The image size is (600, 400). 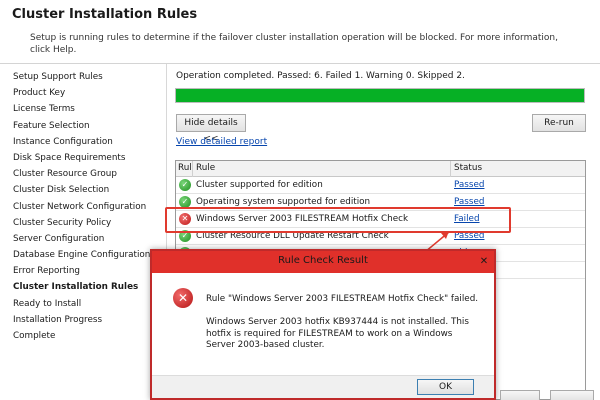 What do you see at coordinates (83, 126) in the screenshot?
I see `sidebar-item-feature-selection: Feature Selection` at bounding box center [83, 126].